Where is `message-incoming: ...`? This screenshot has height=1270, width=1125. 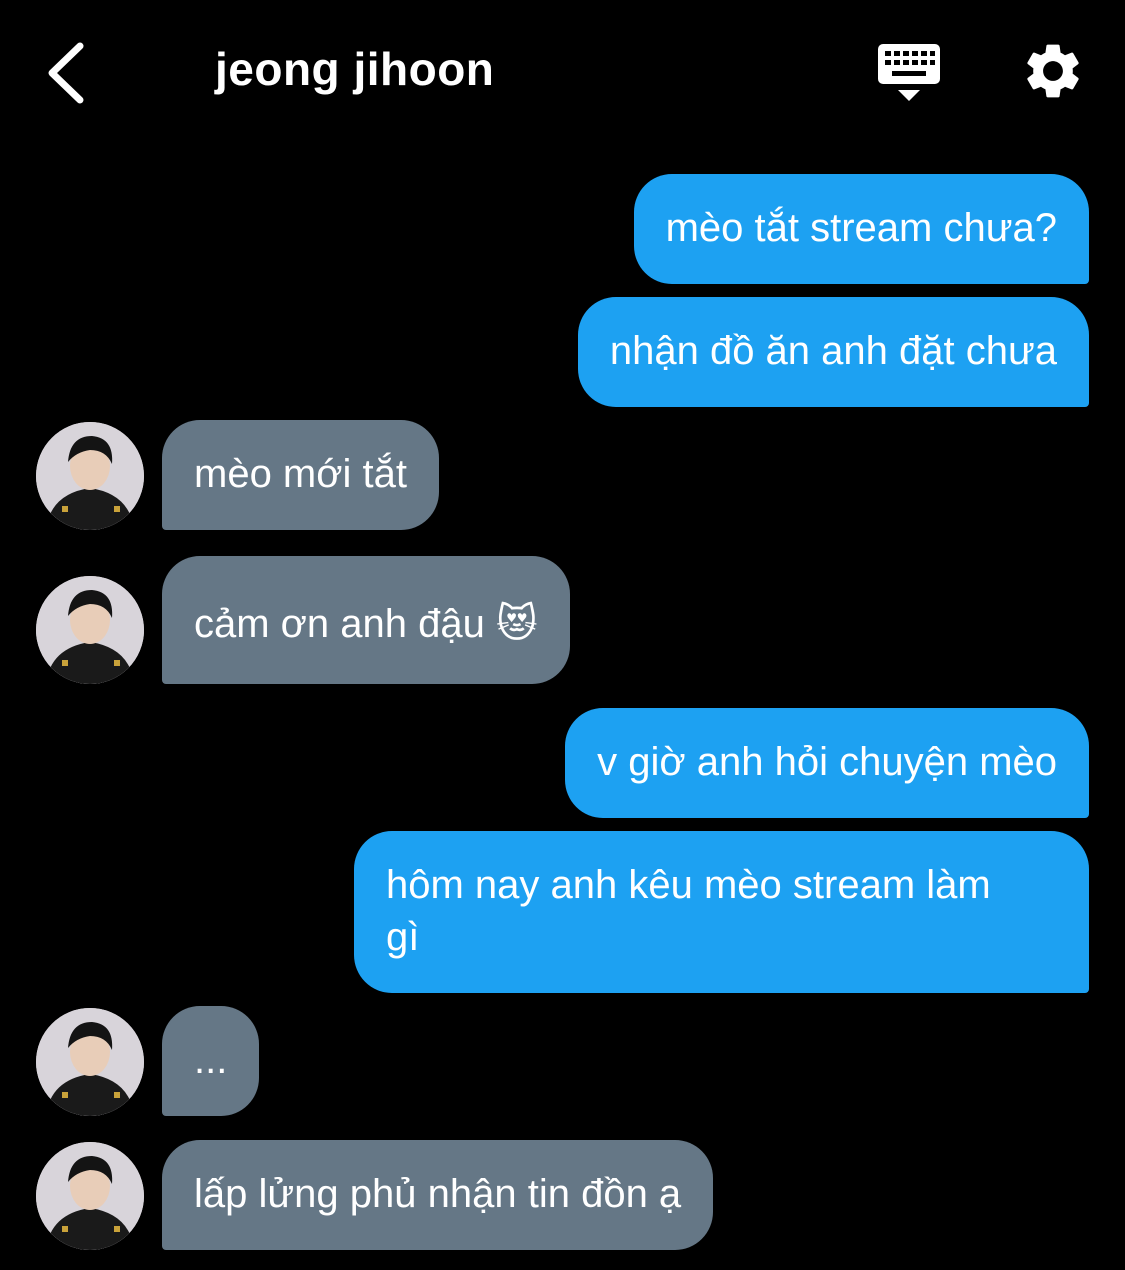 message-incoming: ... is located at coordinates (211, 1061).